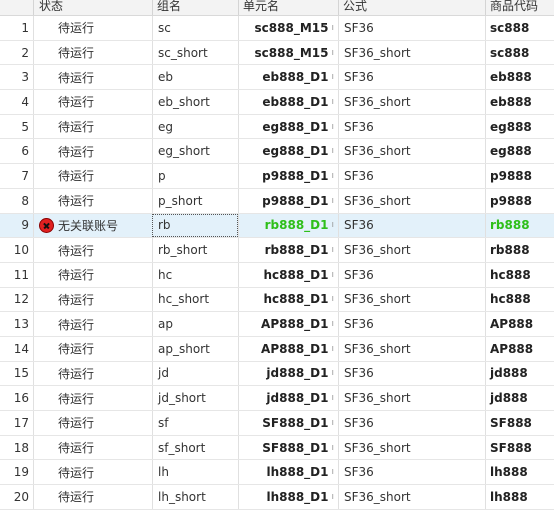  I want to click on table-row: 5 待运行 eg eg888_D1 ı SF36 eg888, so click(277, 127).